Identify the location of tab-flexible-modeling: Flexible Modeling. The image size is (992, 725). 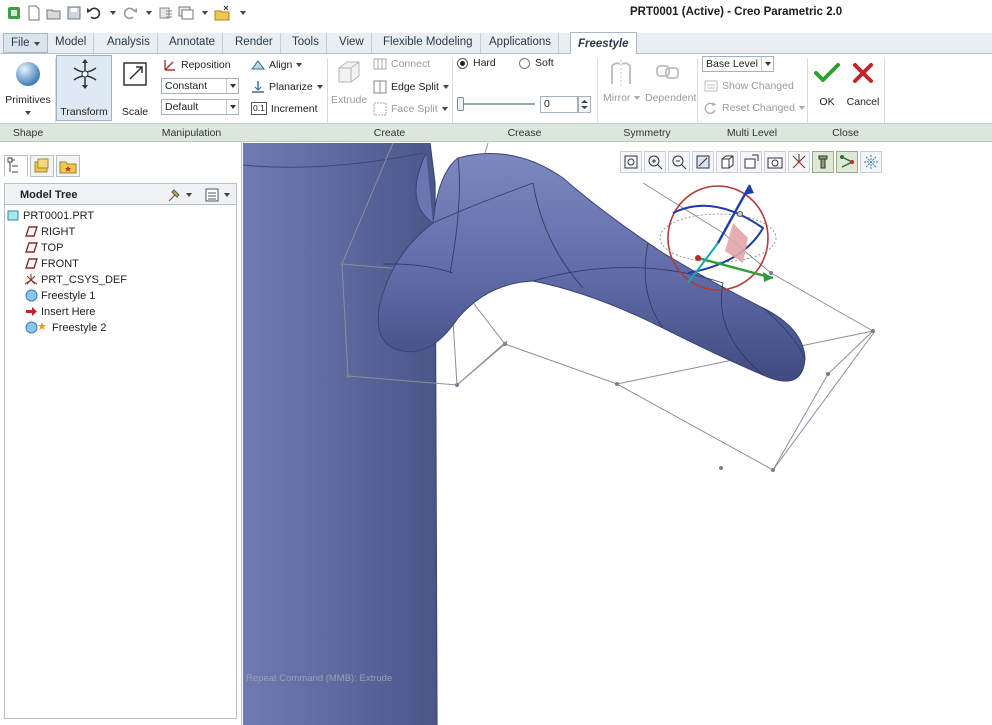
(428, 43).